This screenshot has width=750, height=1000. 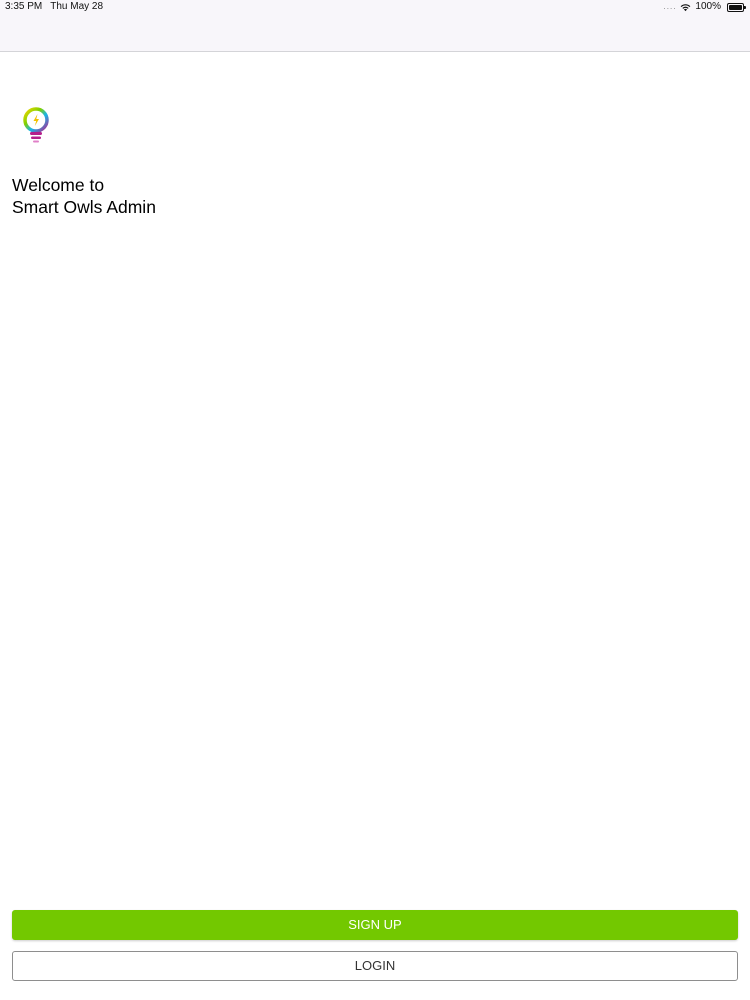 I want to click on sign-up-button: SIGN UP, so click(x=375, y=925).